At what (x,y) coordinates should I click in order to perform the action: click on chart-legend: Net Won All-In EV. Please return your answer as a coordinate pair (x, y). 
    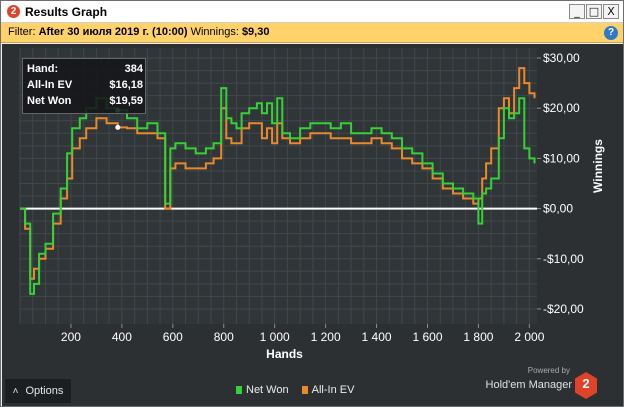
    Looking at the image, I should click on (300, 391).